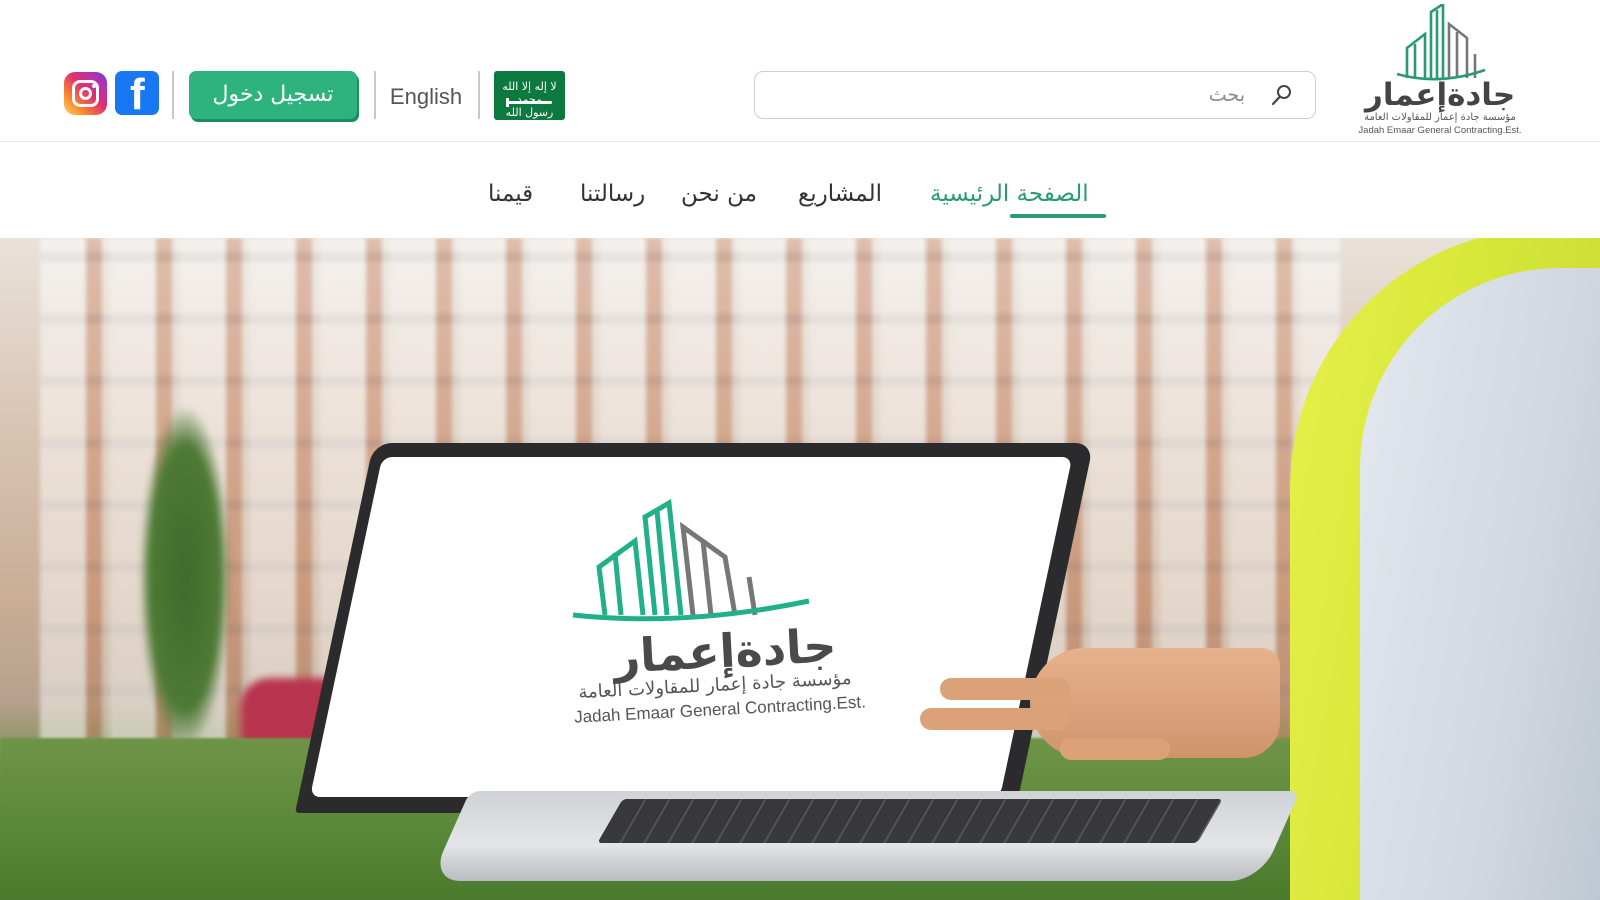 Image resolution: width=1600 pixels, height=900 pixels. Describe the element at coordinates (1480, 584) in the screenshot. I see `worker-shirt` at that location.